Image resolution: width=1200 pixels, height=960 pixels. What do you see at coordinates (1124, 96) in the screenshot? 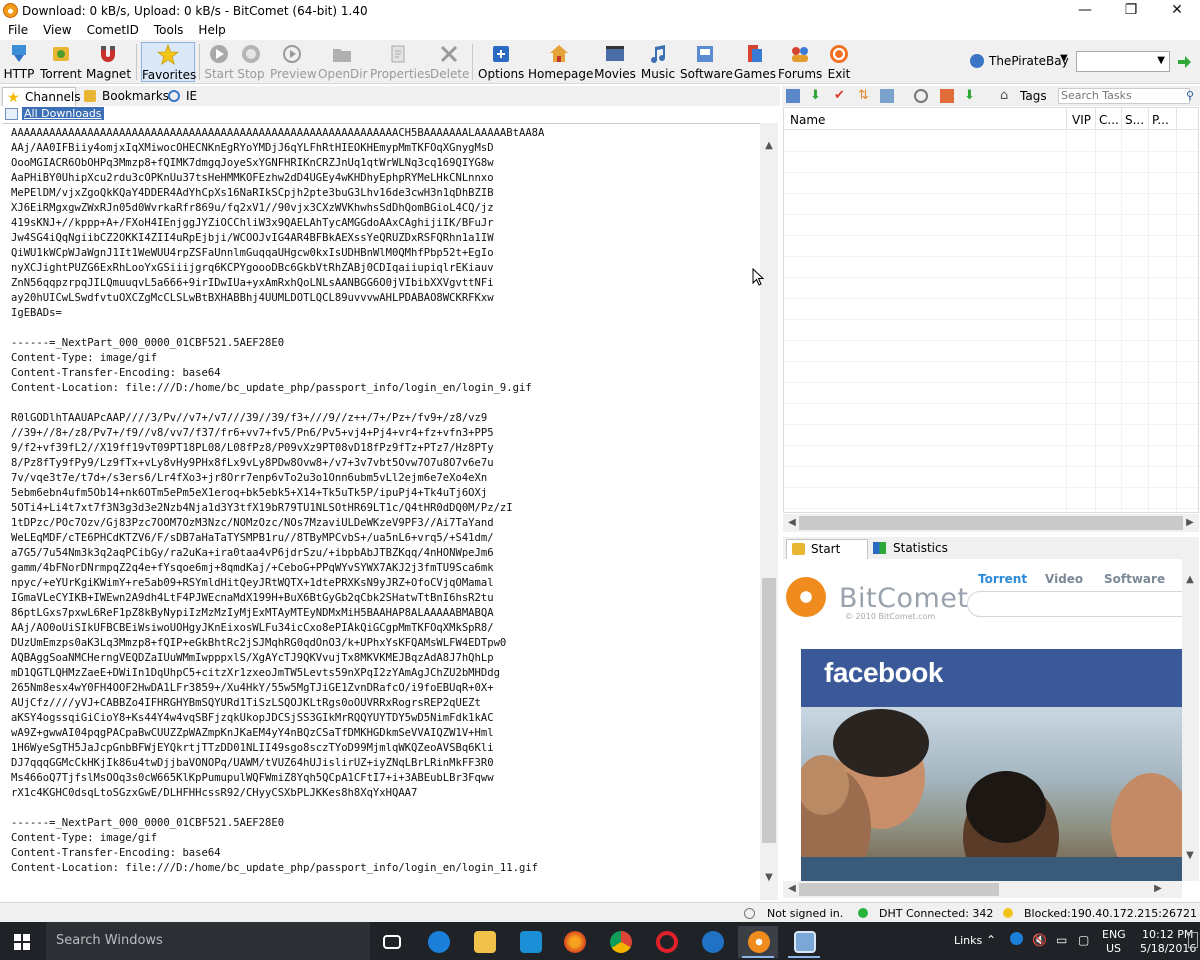
I see `search-tasks-input: Search Tasks` at bounding box center [1124, 96].